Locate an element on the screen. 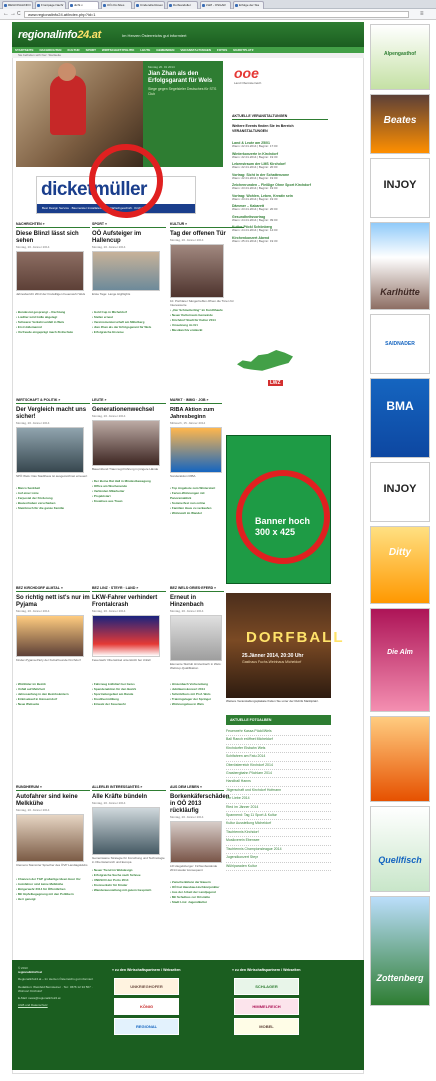  column-heading: KULTUR » is located at coordinates (207, 225).